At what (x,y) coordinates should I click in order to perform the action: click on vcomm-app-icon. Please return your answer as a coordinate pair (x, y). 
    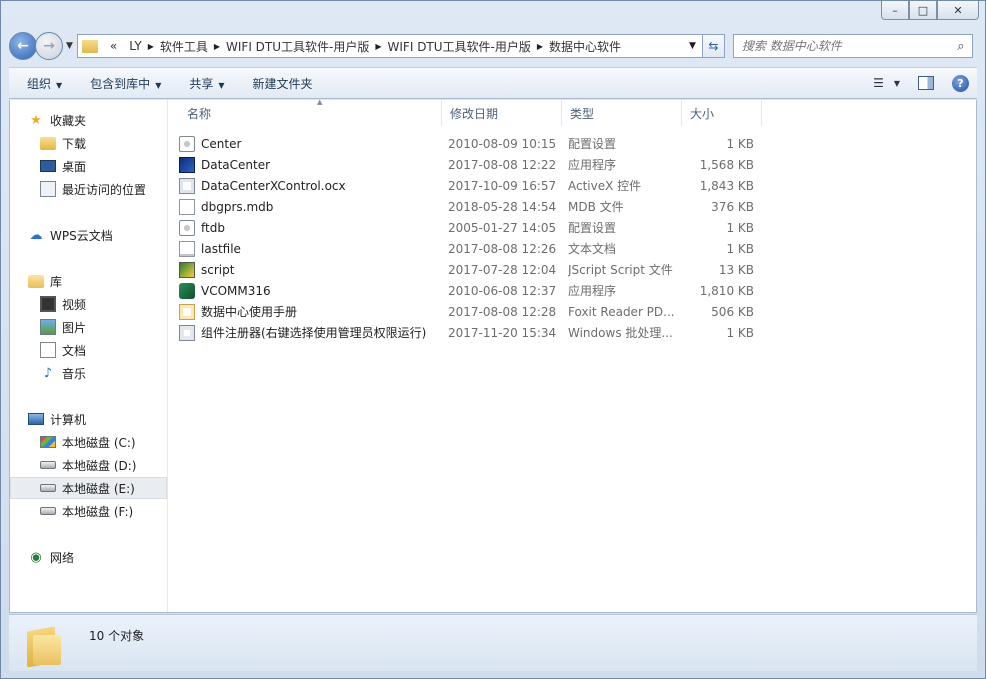
    Looking at the image, I should click on (187, 290).